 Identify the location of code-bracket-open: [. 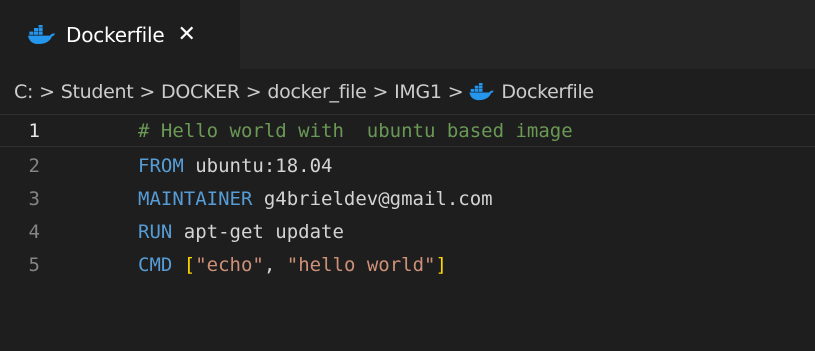
(189, 264).